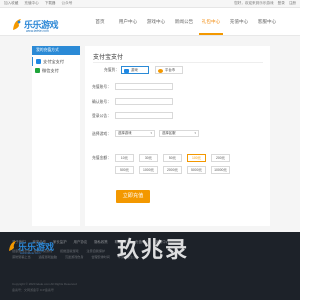  Describe the element at coordinates (281, 3) in the screenshot. I see `login-link: 登录` at that location.